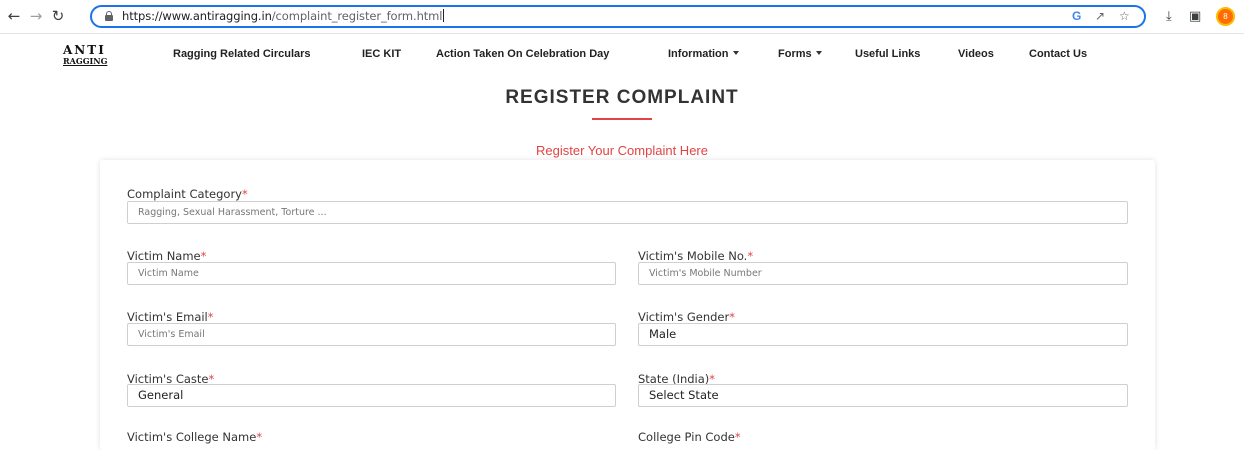  Describe the element at coordinates (883, 395) in the screenshot. I see `state-select: Select State` at that location.